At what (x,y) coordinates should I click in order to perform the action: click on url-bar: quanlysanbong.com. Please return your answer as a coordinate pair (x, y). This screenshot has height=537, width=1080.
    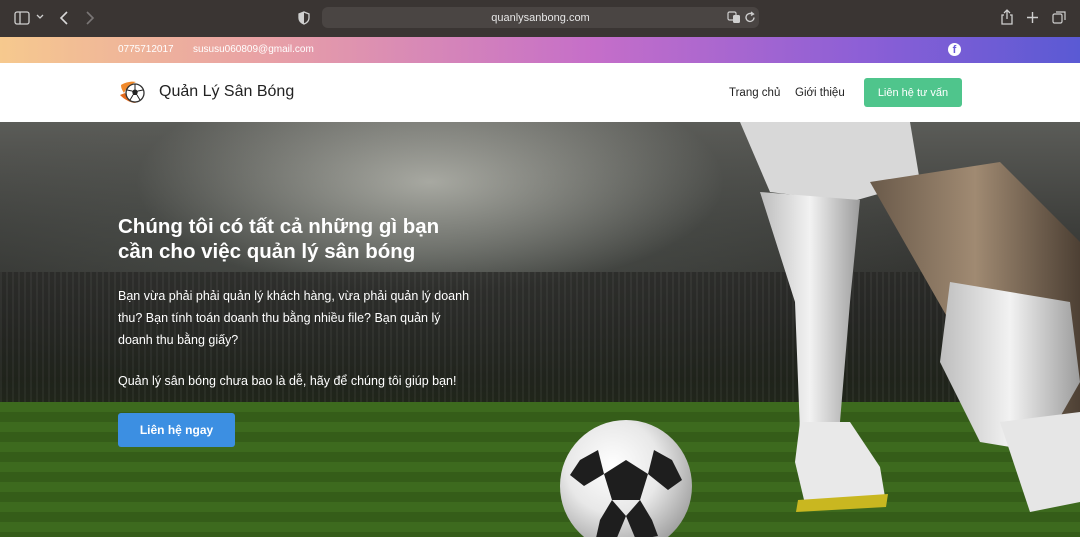
    Looking at the image, I should click on (540, 17).